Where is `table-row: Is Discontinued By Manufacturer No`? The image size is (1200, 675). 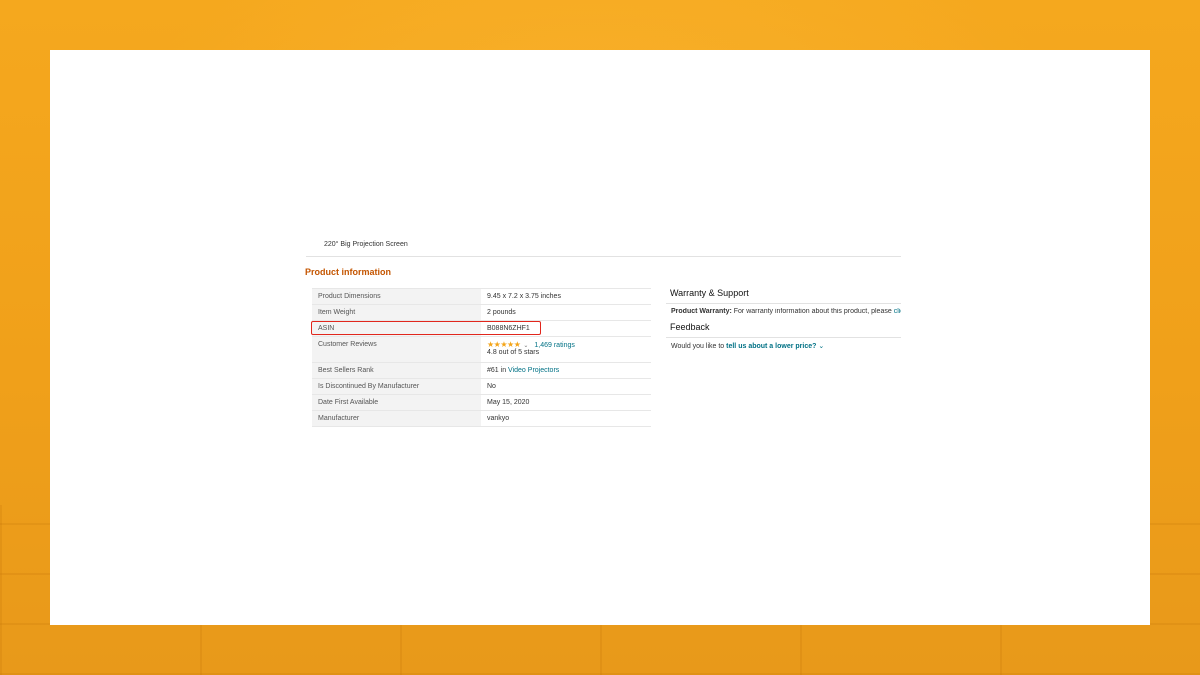 table-row: Is Discontinued By Manufacturer No is located at coordinates (481, 386).